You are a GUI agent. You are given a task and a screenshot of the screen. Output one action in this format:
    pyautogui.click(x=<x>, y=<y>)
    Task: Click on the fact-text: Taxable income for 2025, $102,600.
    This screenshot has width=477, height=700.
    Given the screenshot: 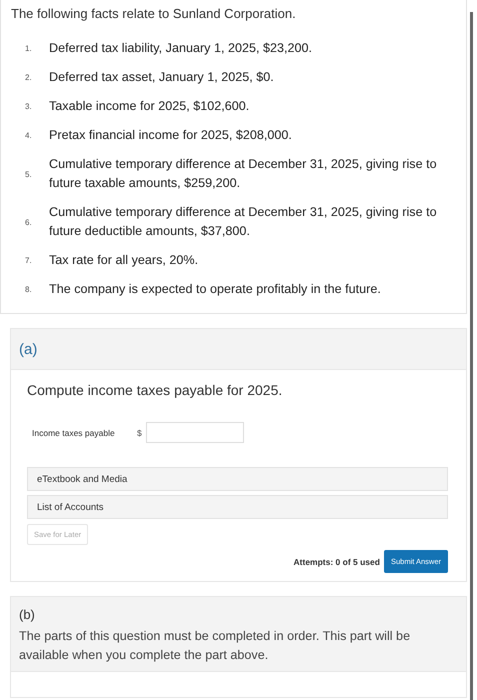 What is the action you would take?
    pyautogui.click(x=149, y=106)
    